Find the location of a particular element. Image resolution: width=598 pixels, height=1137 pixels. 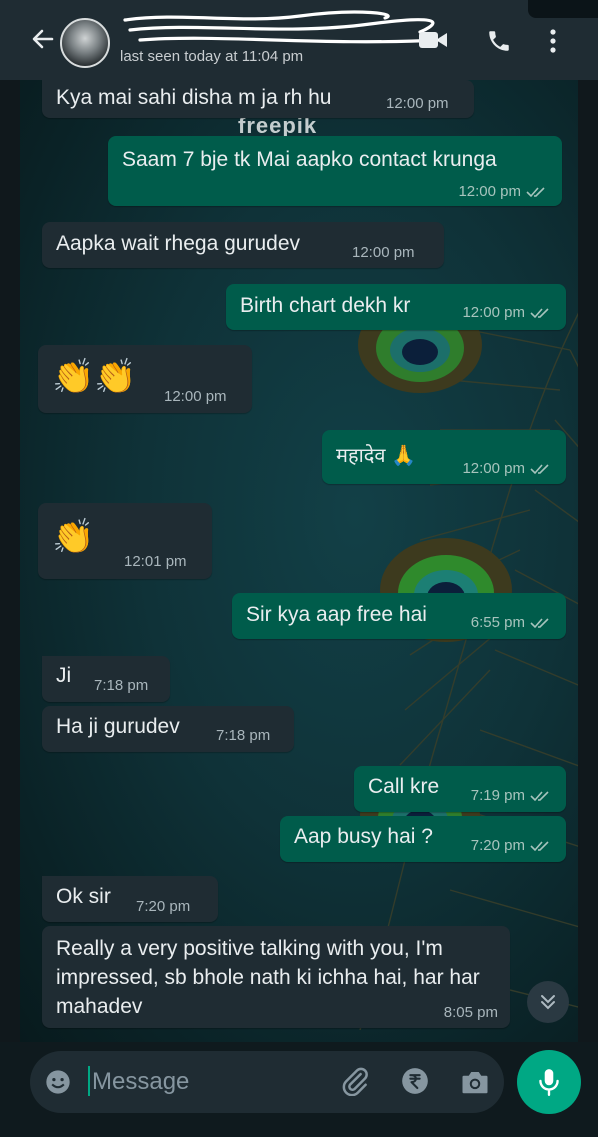

message-text: Birth chart dekh kr is located at coordinates (325, 305).